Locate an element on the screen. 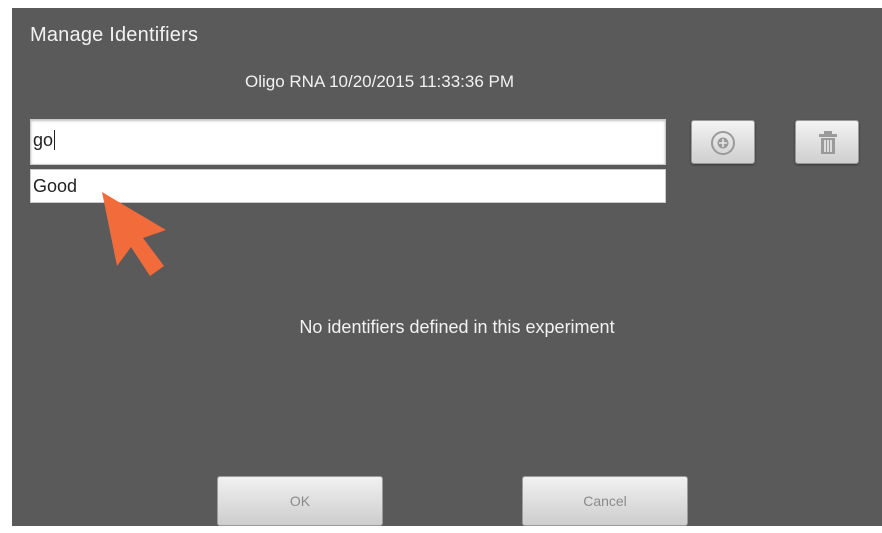  add-circle-icon is located at coordinates (723, 143).